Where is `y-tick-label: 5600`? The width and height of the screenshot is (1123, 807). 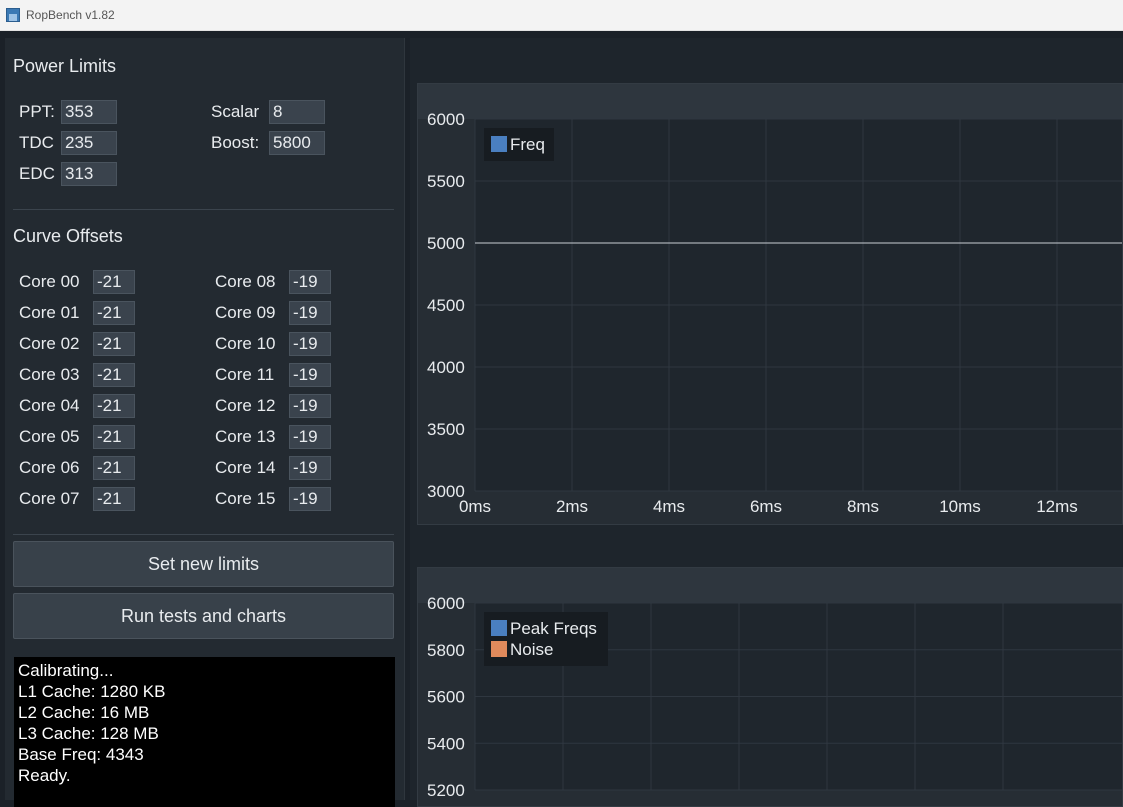
y-tick-label: 5600 is located at coordinates (446, 697).